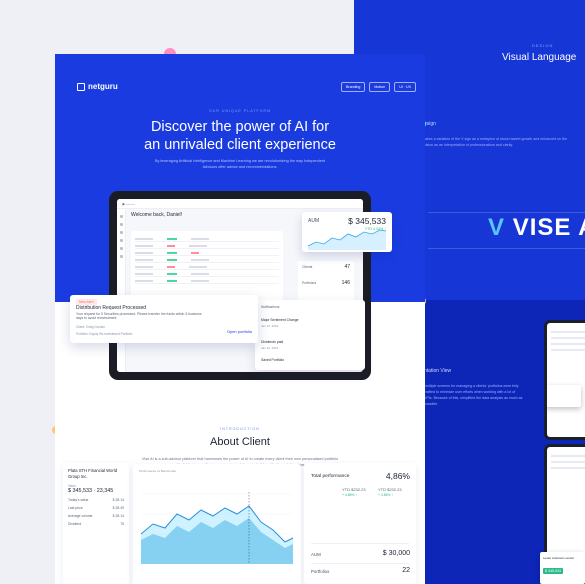 The height and width of the screenshot is (584, 585). What do you see at coordinates (240, 145) in the screenshot?
I see `hero-title-line-2: an unrivaled client experience` at bounding box center [240, 145].